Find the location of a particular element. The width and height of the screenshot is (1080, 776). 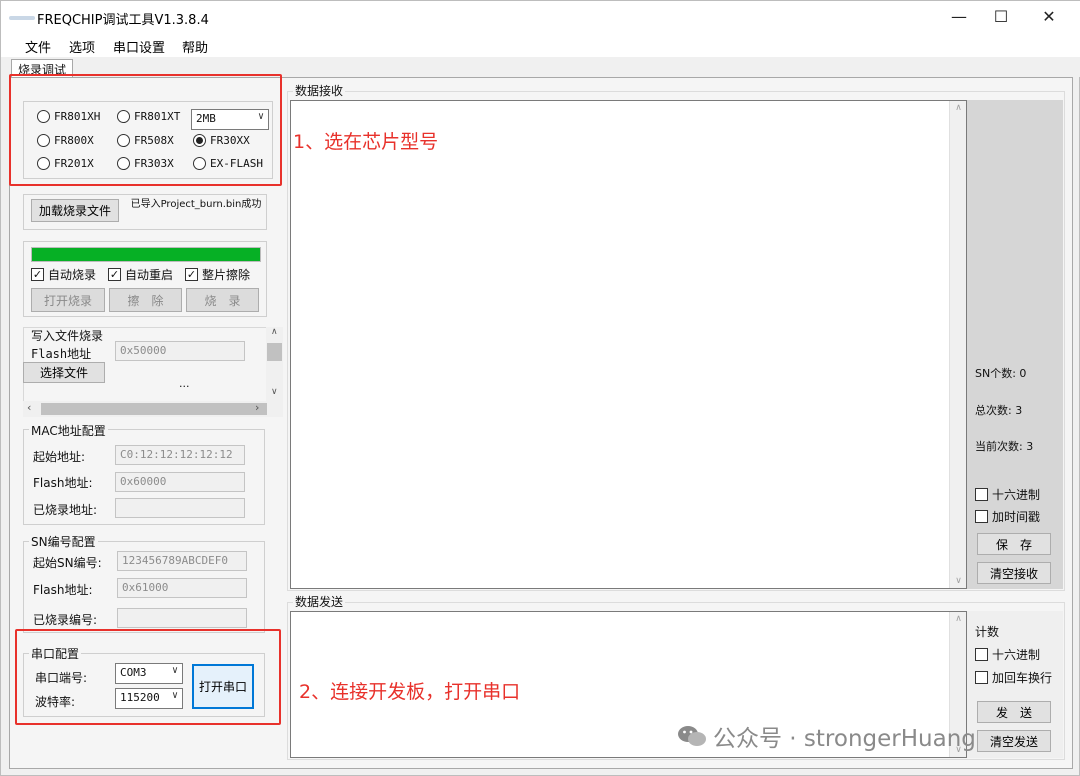

sn-config-title: SN编号配置 is located at coordinates (63, 541).